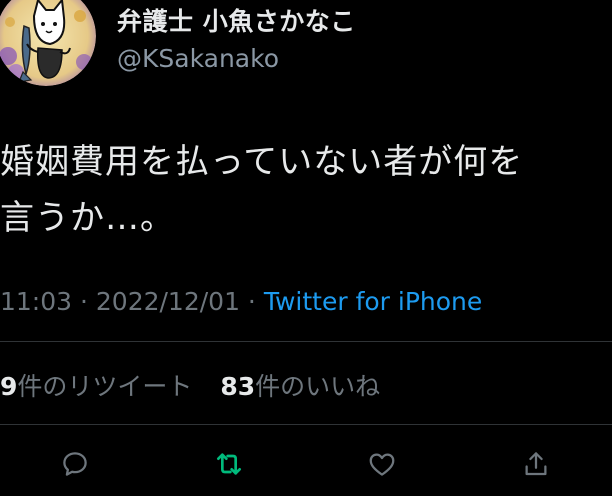 This screenshot has height=496, width=612. I want to click on tweet-meta: 11:03 · 2022/12/01 · Twitter for iPhone, so click(241, 301).